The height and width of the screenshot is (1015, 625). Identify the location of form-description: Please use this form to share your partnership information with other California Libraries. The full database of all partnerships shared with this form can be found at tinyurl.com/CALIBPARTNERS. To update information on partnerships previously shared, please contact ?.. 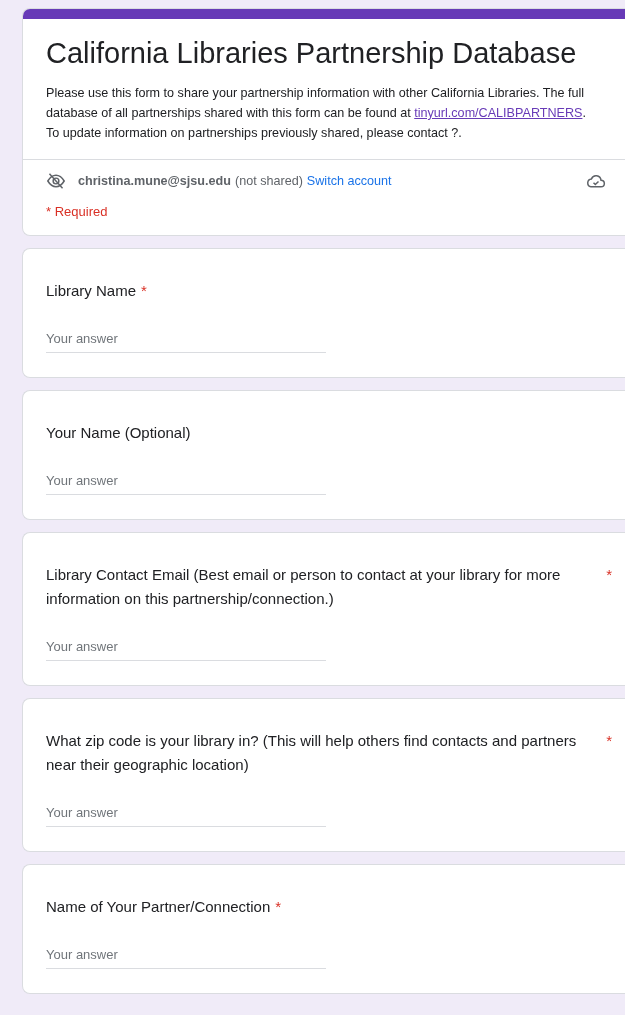
(316, 113).